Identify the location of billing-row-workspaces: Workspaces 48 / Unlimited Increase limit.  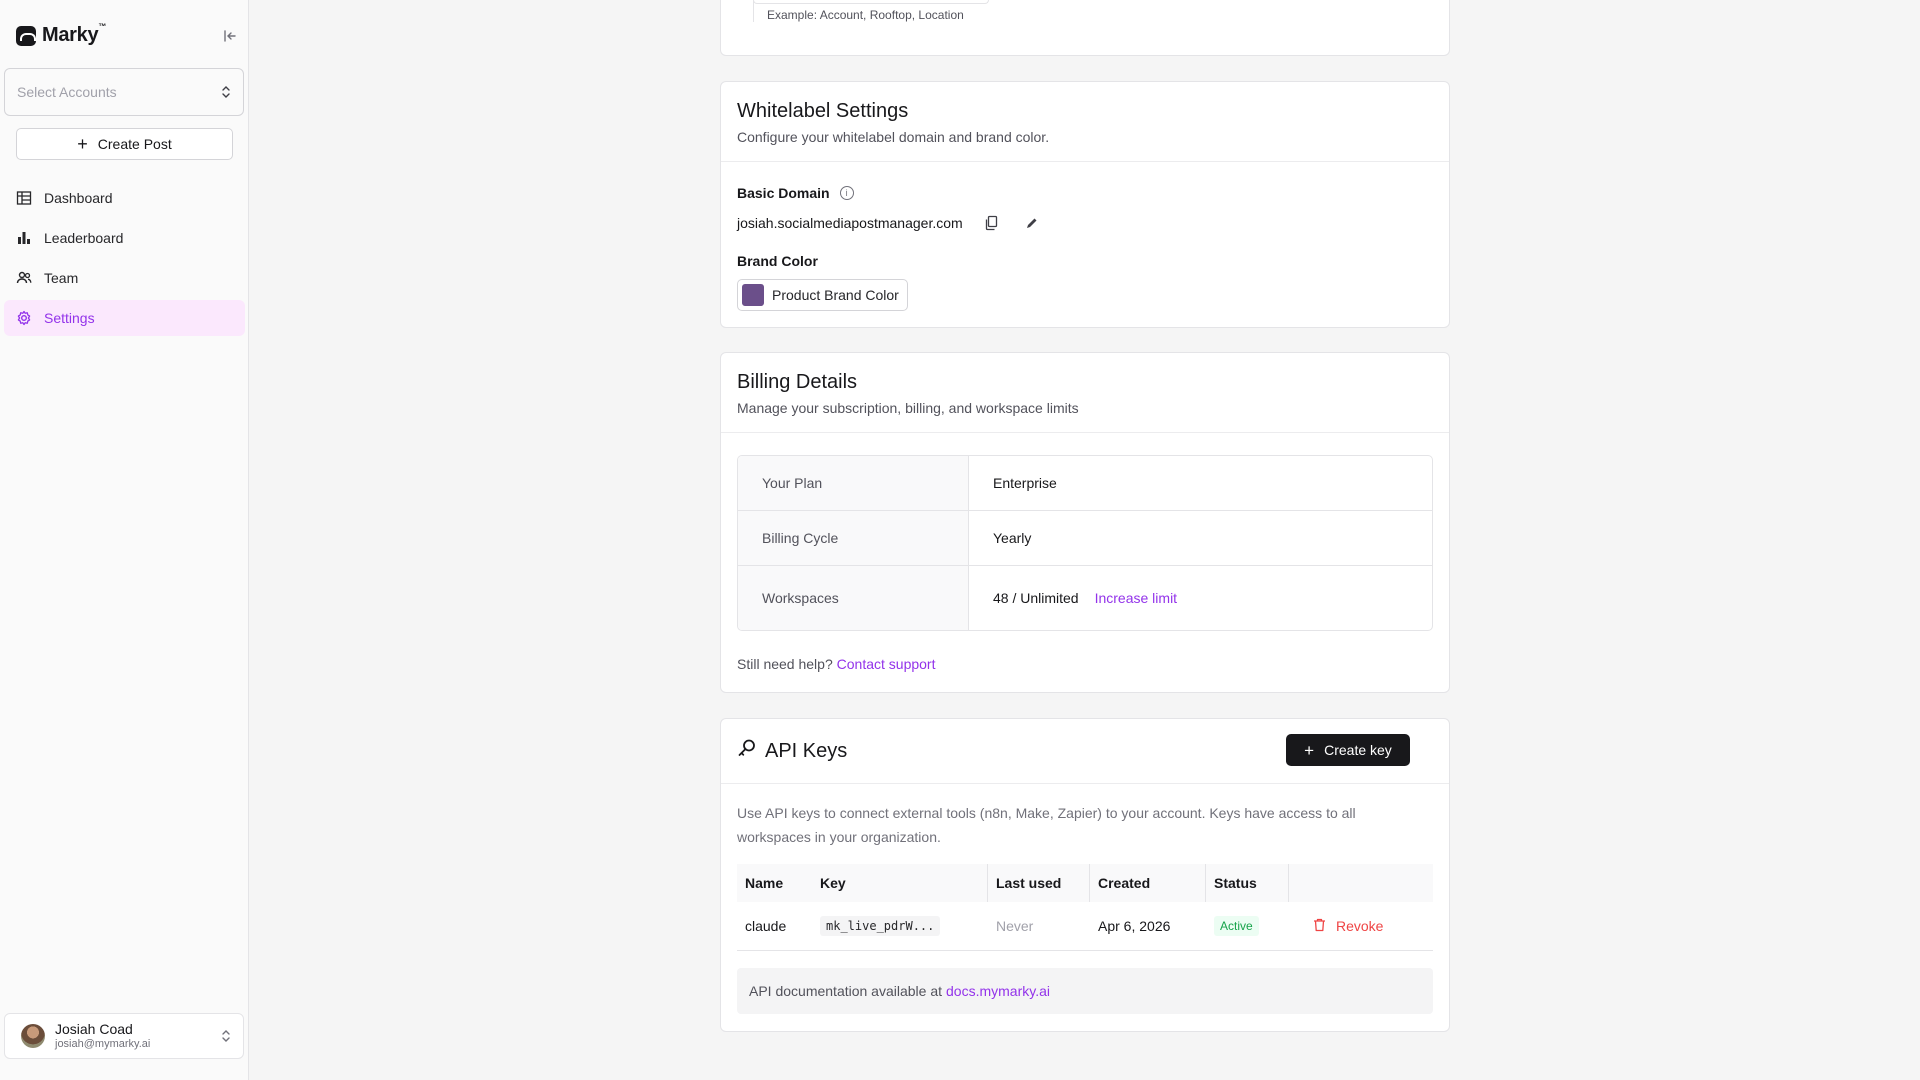
(1085, 598).